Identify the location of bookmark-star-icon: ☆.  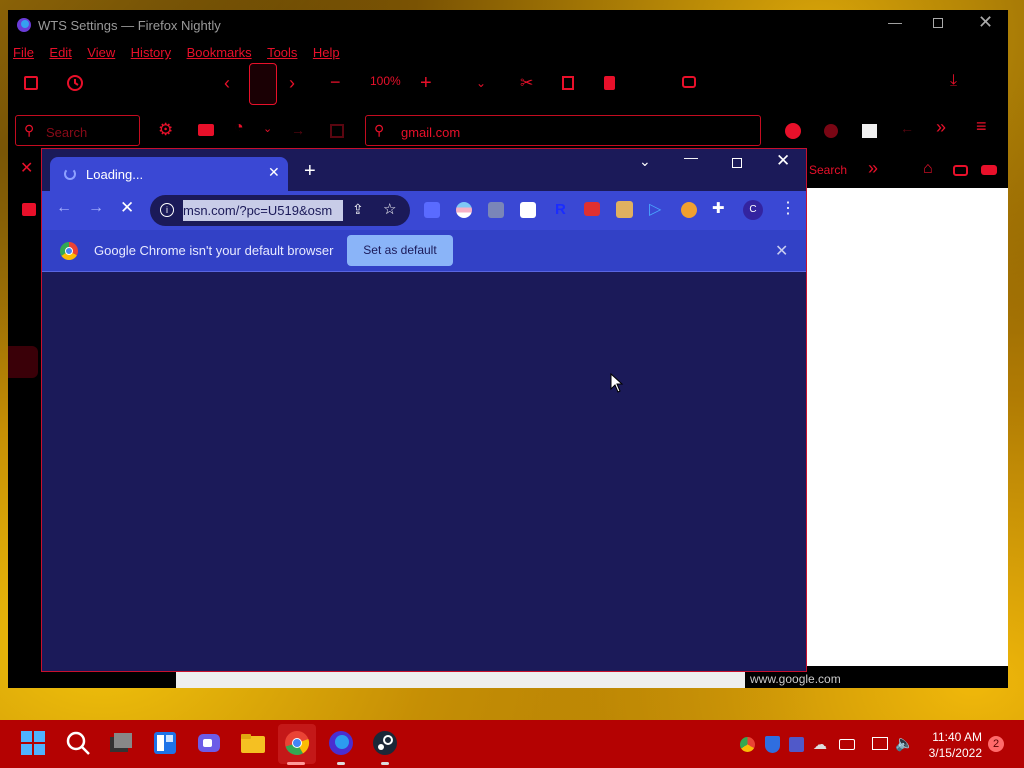
(389, 209).